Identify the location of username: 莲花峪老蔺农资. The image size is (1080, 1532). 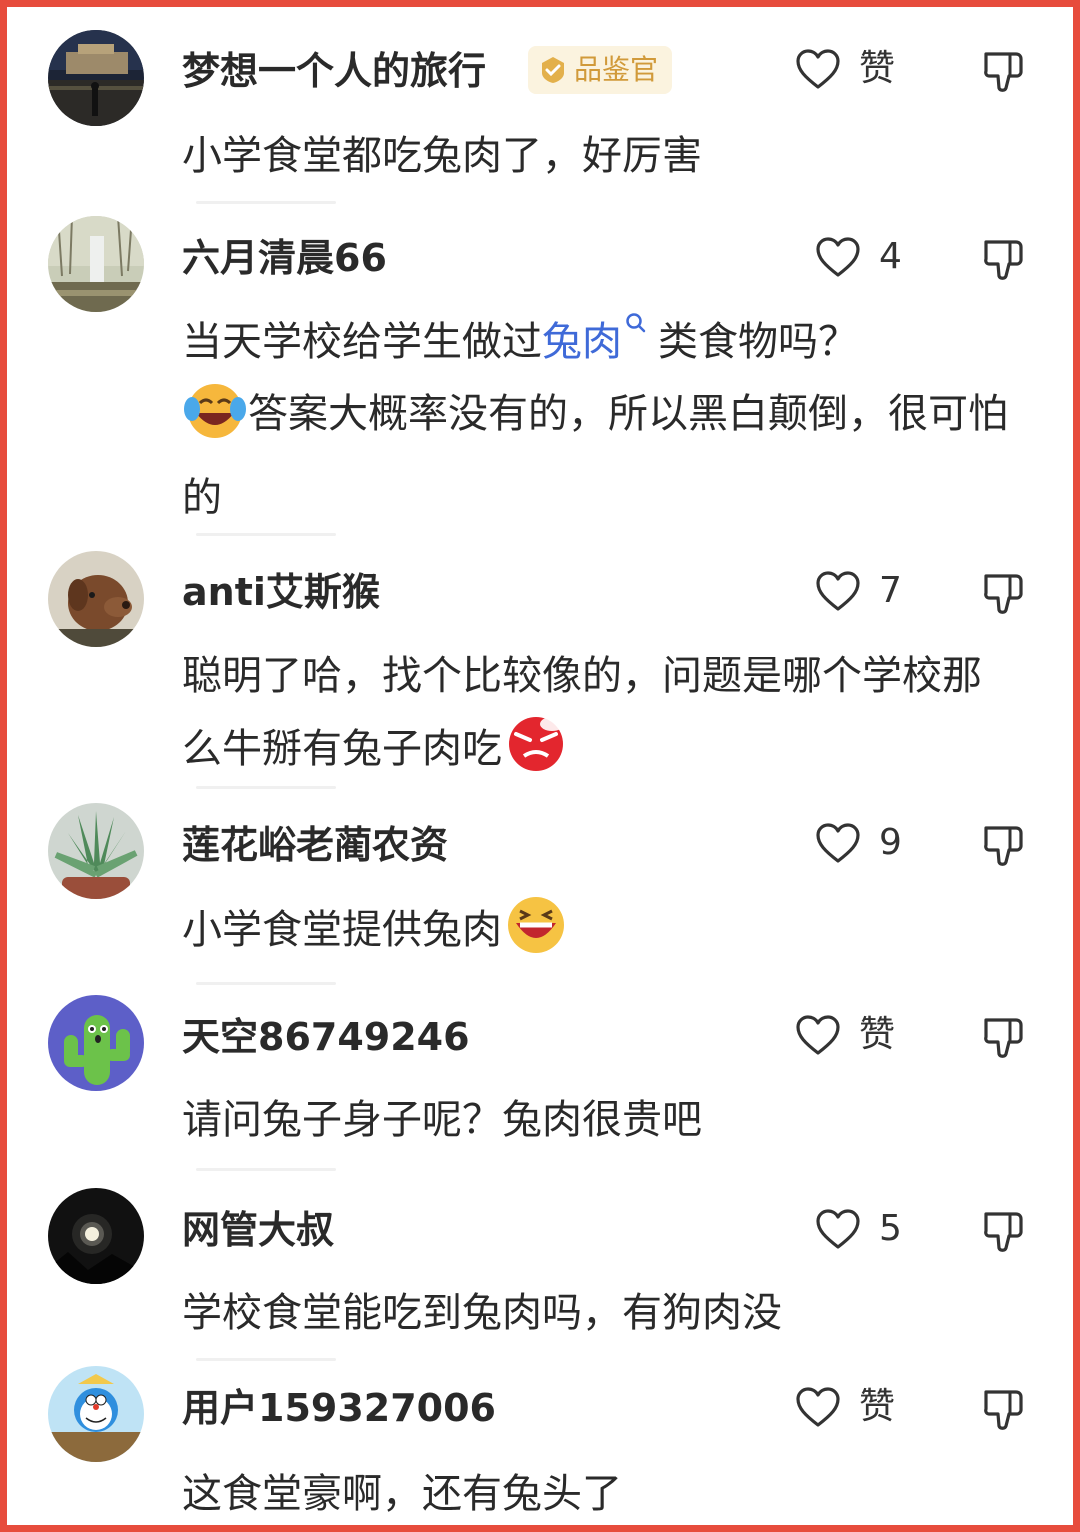
(315, 845).